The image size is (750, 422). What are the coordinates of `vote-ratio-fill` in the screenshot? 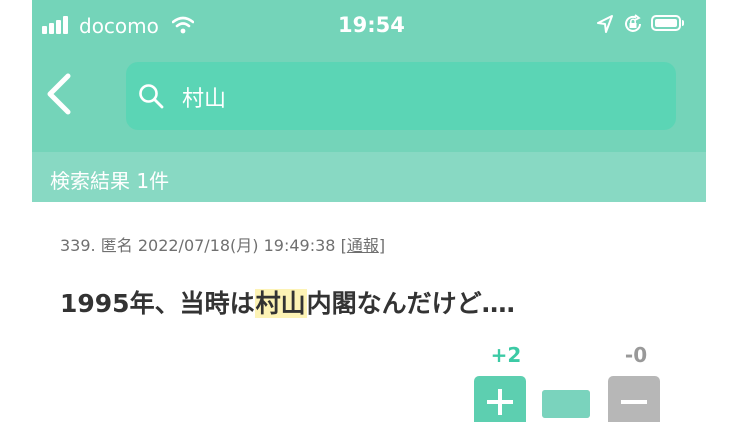 It's located at (566, 404).